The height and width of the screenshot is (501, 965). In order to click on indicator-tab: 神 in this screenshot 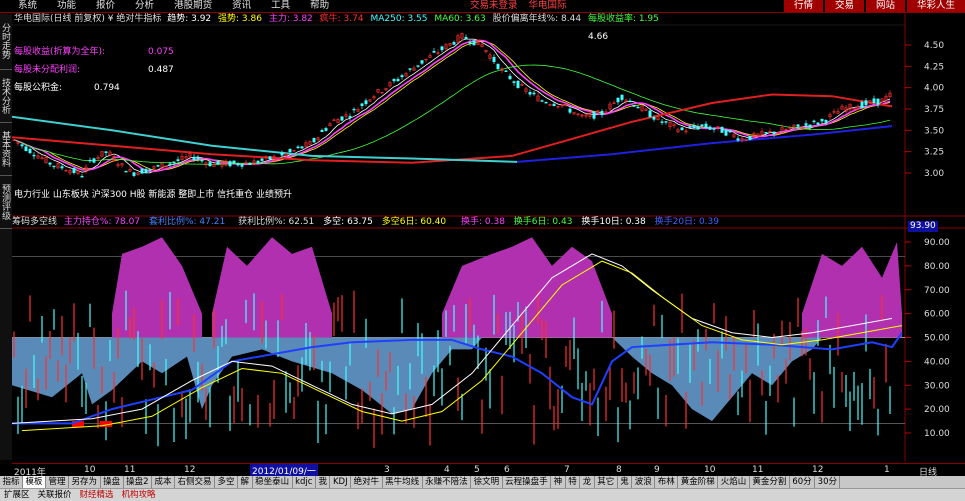, I will do `click(558, 482)`.